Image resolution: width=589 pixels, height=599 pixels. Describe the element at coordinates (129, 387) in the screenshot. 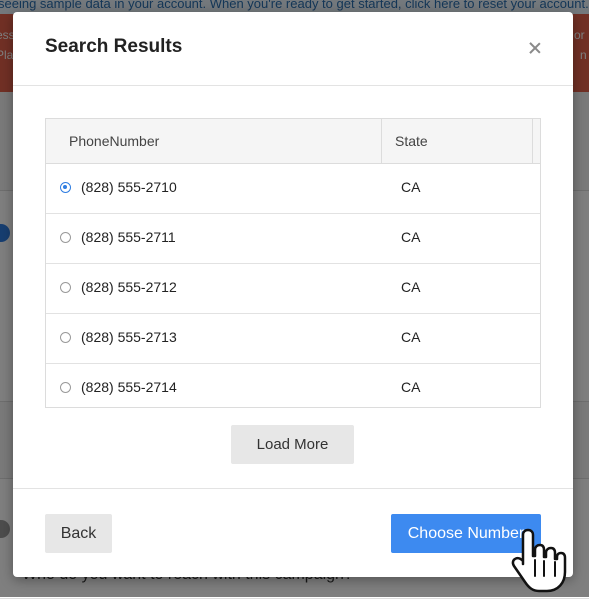

I see `phone-number-cell: (828) 555-2714` at that location.